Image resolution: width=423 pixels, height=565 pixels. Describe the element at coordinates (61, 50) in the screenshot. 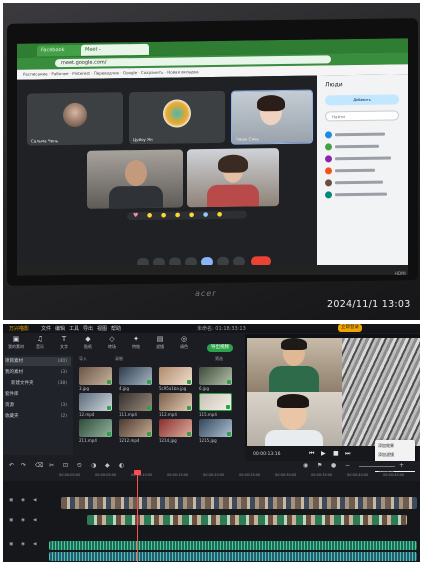

I see `browser-tab-facebook: Facebook` at that location.